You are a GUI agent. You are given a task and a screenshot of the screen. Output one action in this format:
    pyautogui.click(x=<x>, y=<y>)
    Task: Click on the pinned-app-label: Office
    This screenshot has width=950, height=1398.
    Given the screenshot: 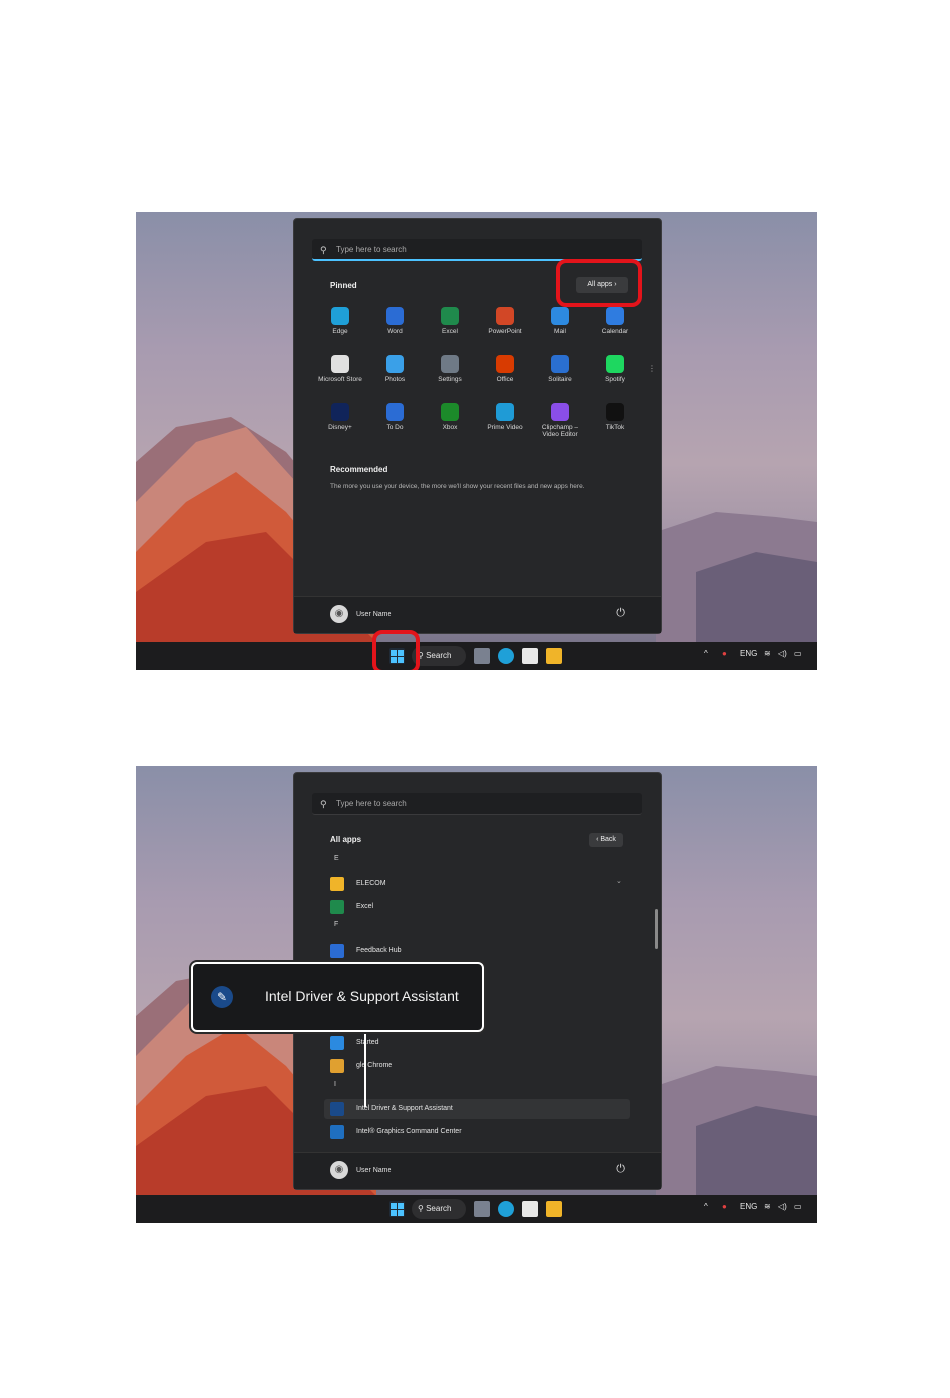 What is the action you would take?
    pyautogui.click(x=505, y=379)
    